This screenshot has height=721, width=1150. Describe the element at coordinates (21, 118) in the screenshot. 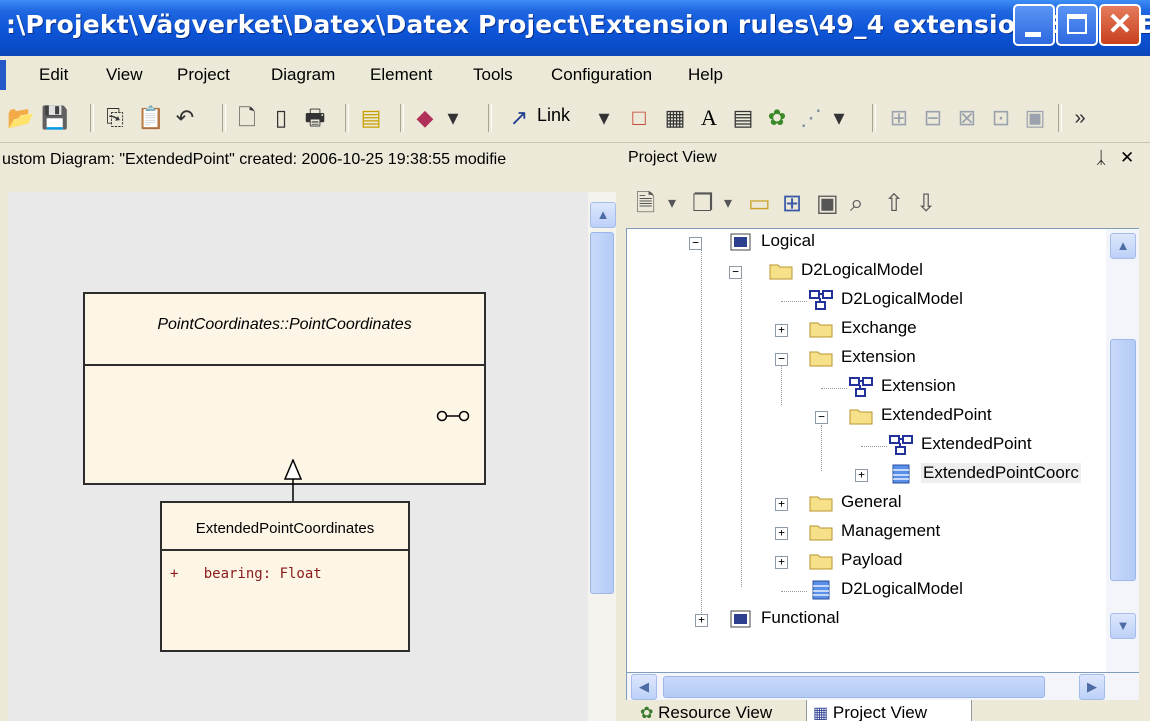

I see `open-icon: 📂` at that location.